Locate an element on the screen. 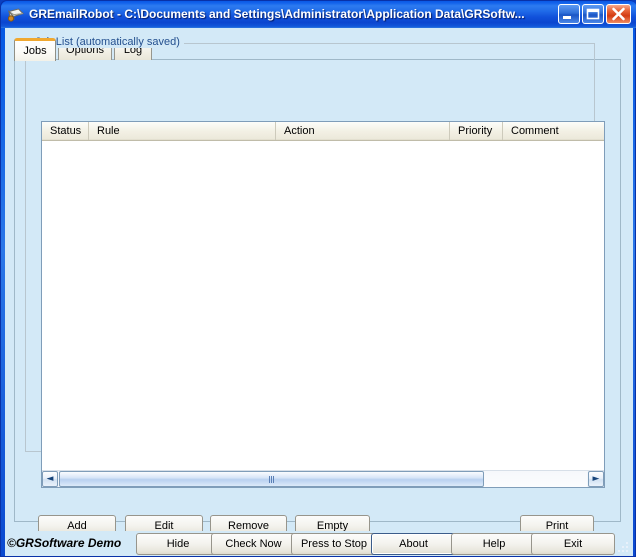  horizontal-scrollbar: ◄ ► is located at coordinates (323, 478).